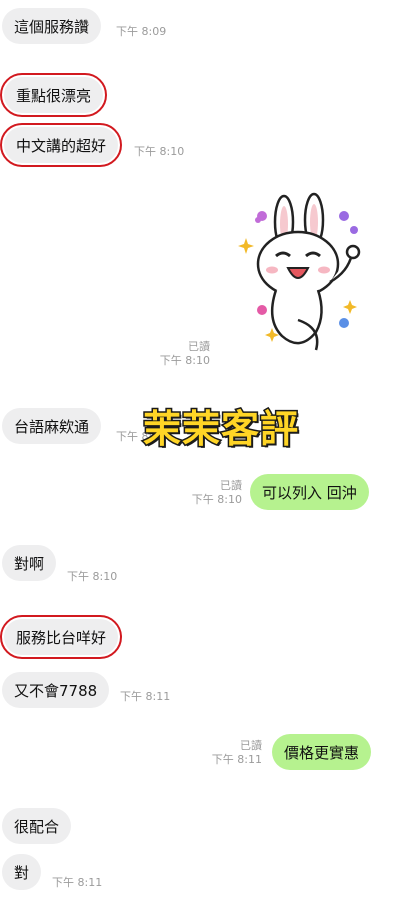  I want to click on message-text: 中文講的超好, so click(61, 145).